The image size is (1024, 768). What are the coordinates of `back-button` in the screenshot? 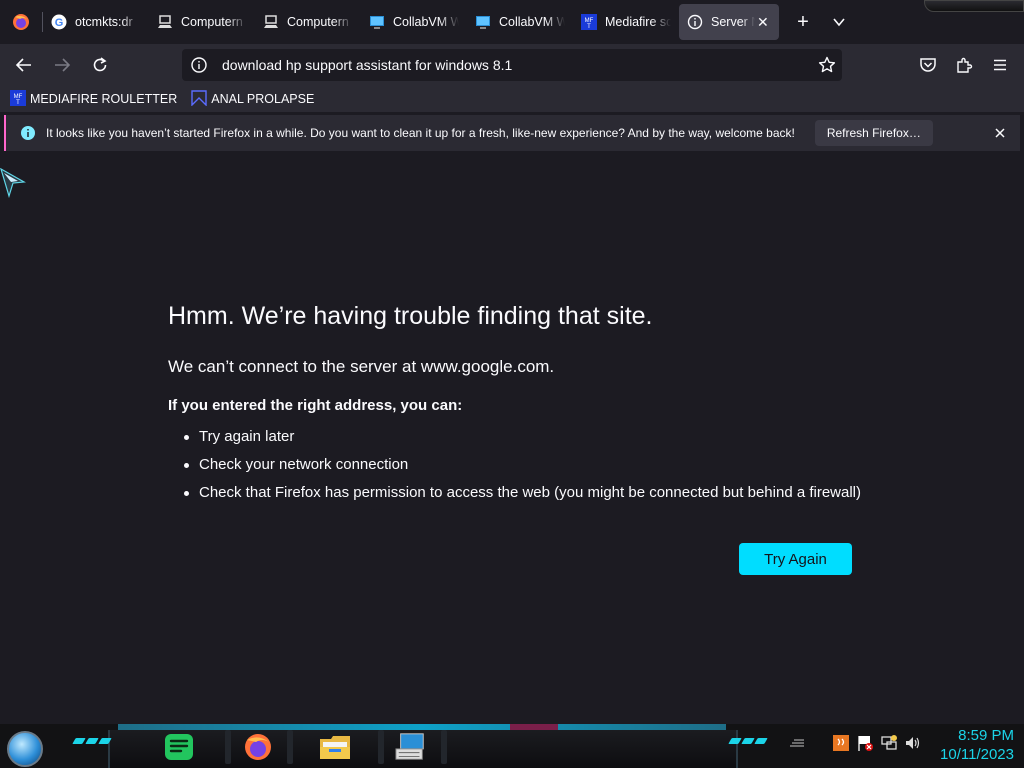 It's located at (24, 65).